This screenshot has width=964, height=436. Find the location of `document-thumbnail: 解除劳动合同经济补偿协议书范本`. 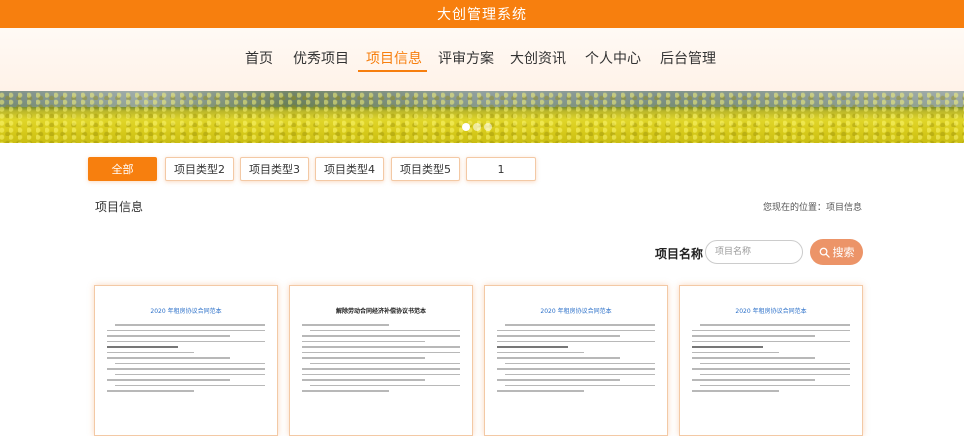

document-thumbnail: 解除劳动合同经济补偿协议书范本 is located at coordinates (381, 345).